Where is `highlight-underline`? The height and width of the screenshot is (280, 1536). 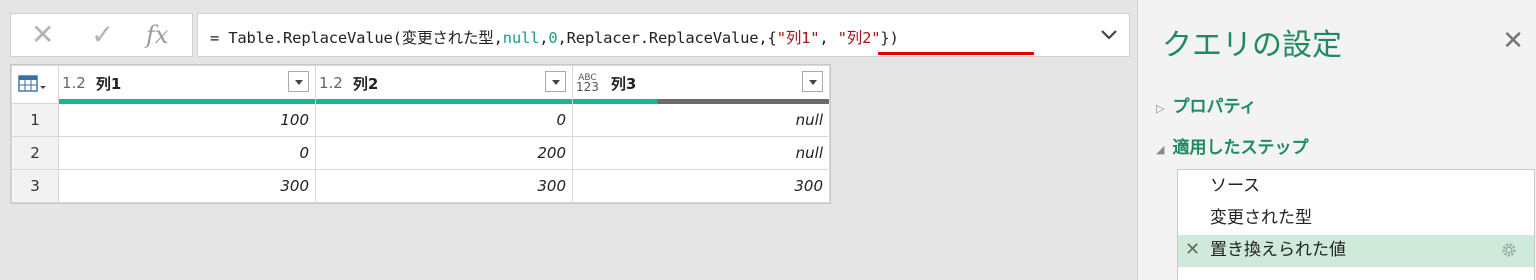 highlight-underline is located at coordinates (956, 53).